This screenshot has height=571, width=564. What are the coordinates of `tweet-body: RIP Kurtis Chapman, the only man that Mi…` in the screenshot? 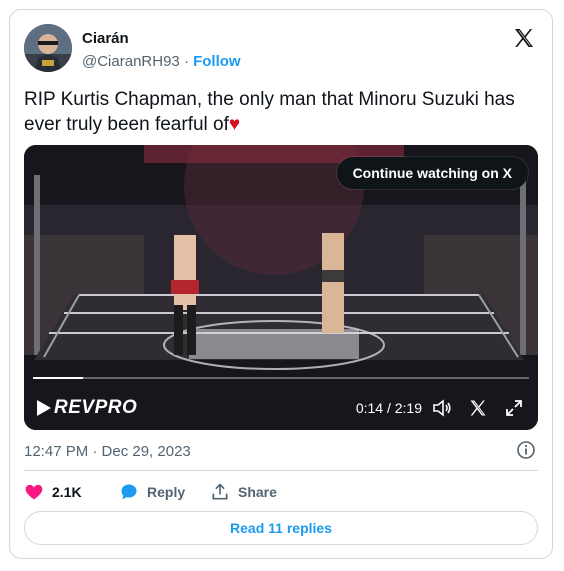 It's located at (269, 112).